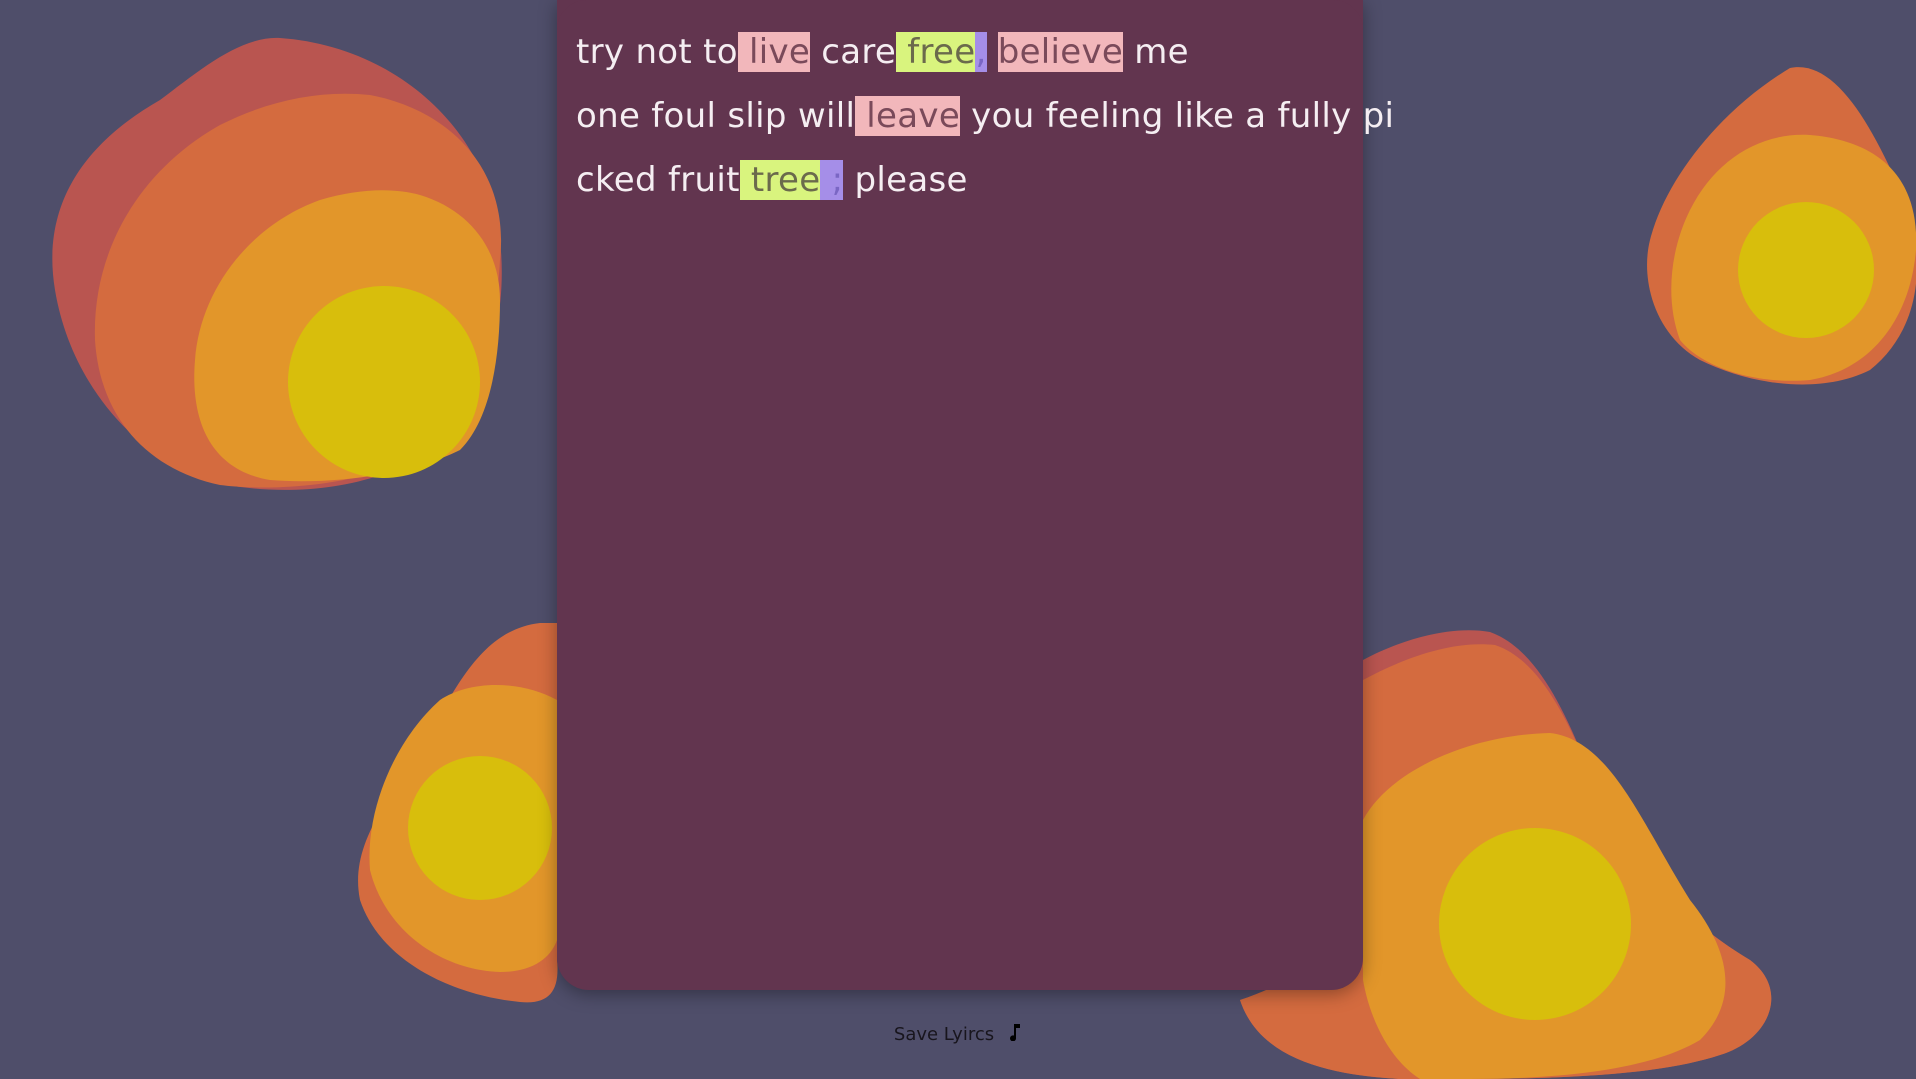 The height and width of the screenshot is (1079, 1916). What do you see at coordinates (908, 116) in the screenshot?
I see `highlighted-word: leave` at bounding box center [908, 116].